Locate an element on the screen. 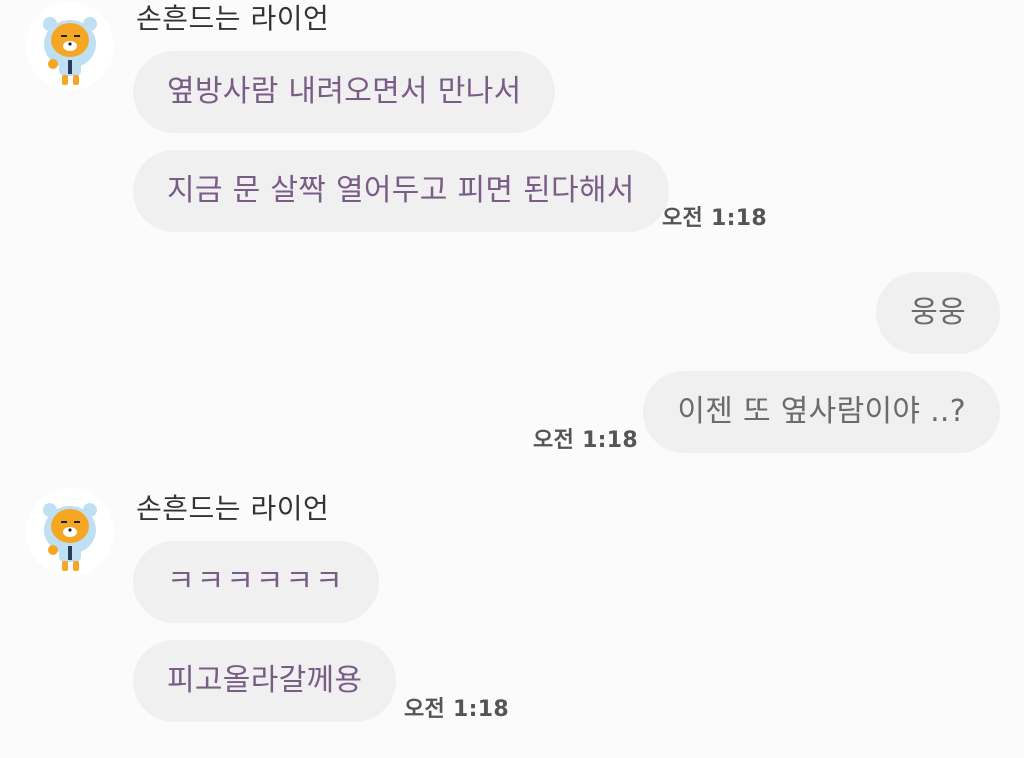 The height and width of the screenshot is (758, 1024). message-bubble: 지금 문 살짝 열어두고 피면 된다해서 is located at coordinates (401, 191).